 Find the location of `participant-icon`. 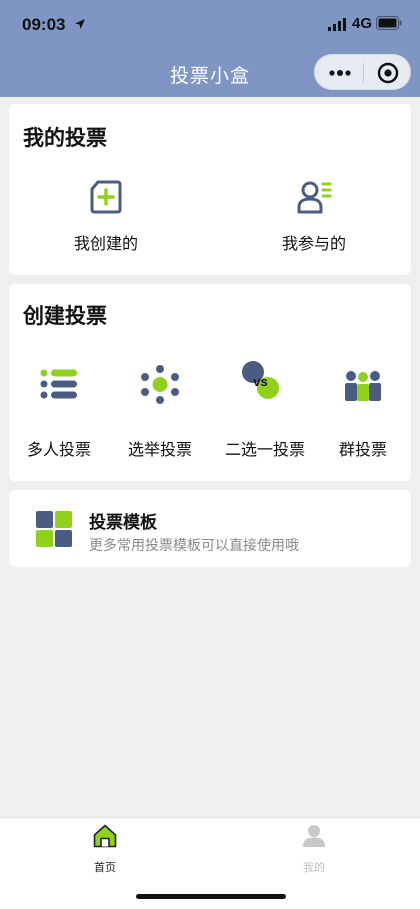

participant-icon is located at coordinates (314, 197).